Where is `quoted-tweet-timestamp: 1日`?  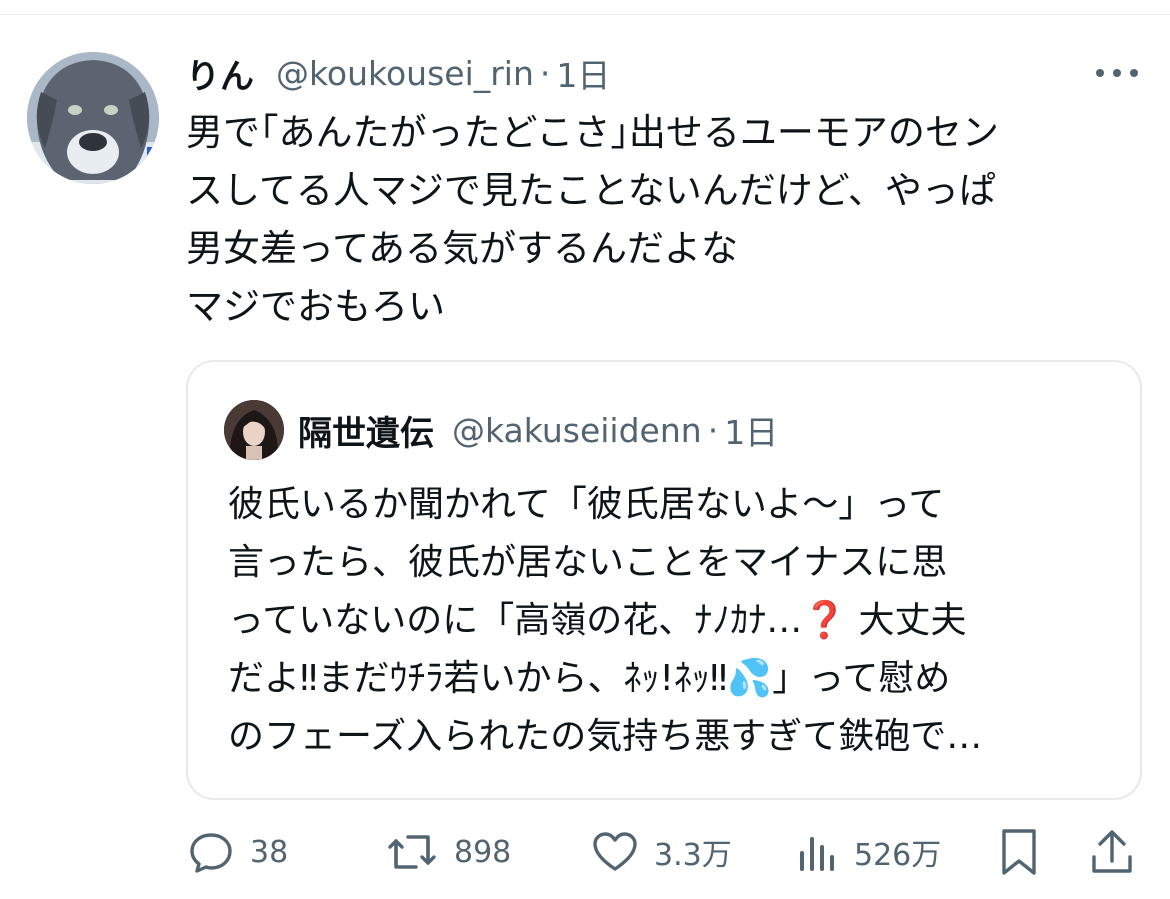 quoted-tweet-timestamp: 1日 is located at coordinates (751, 430).